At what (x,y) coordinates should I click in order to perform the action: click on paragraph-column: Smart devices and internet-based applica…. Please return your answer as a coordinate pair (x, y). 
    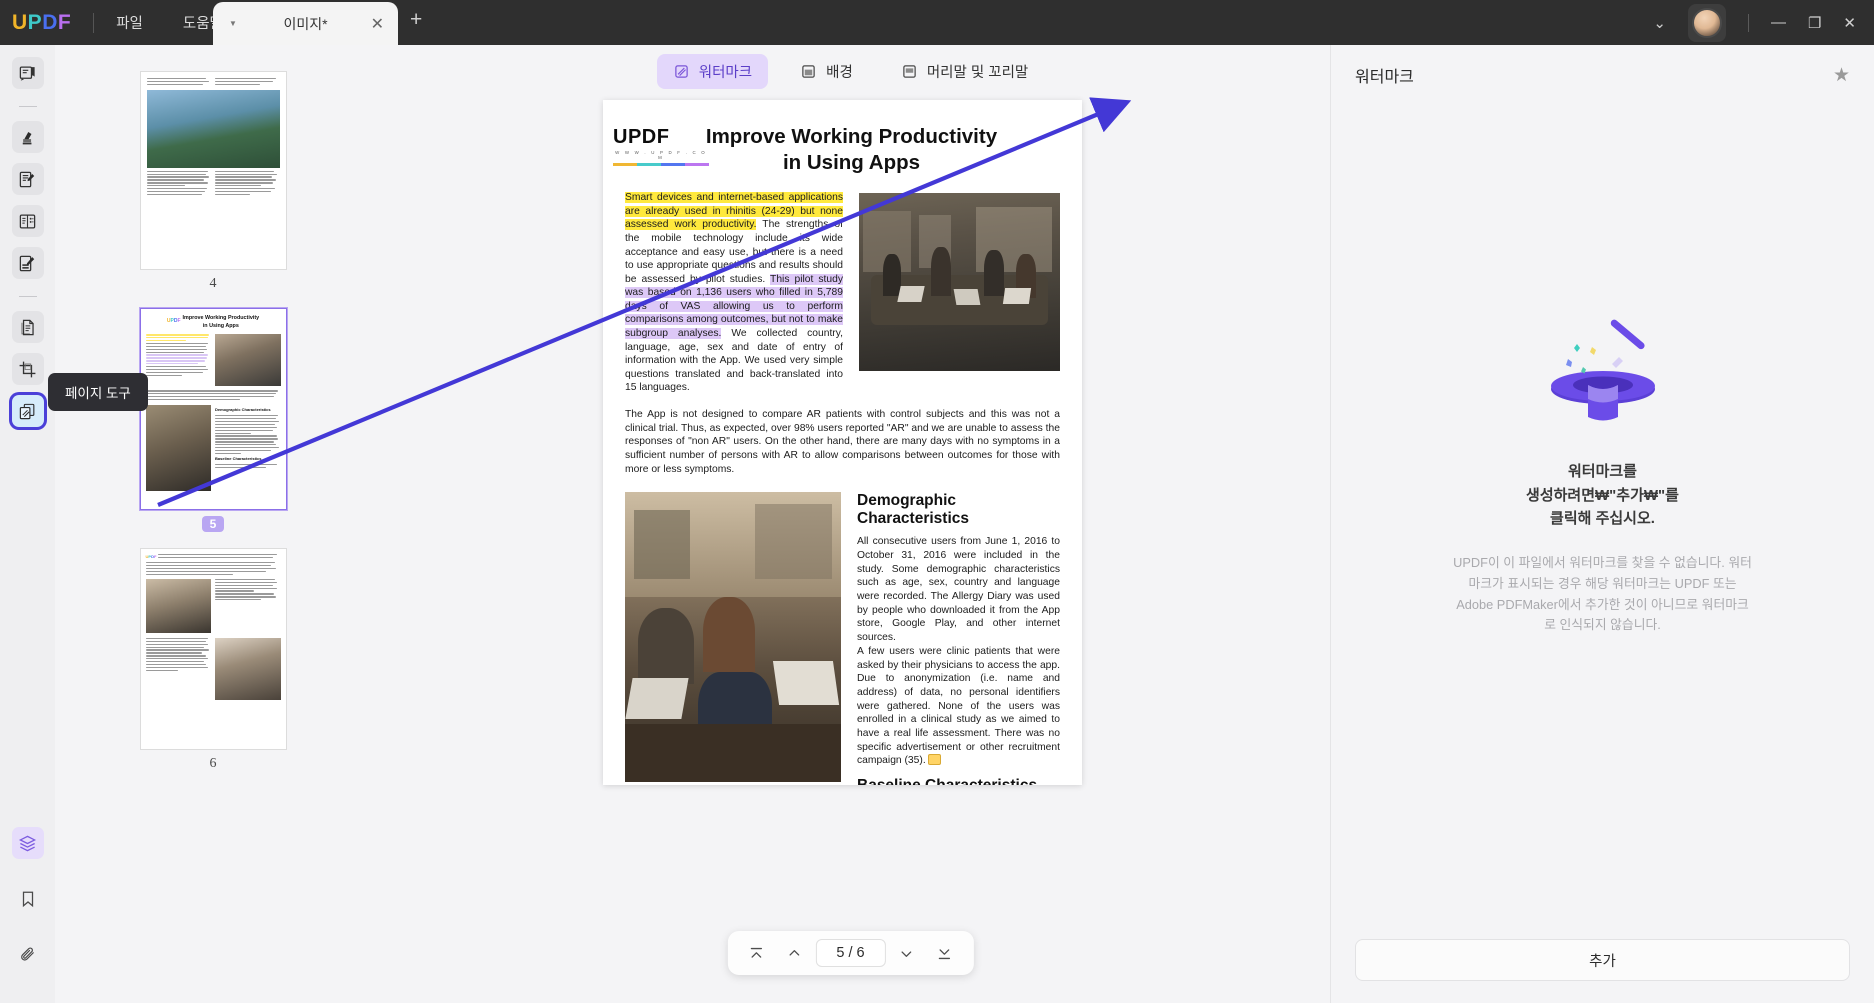
    Looking at the image, I should click on (734, 293).